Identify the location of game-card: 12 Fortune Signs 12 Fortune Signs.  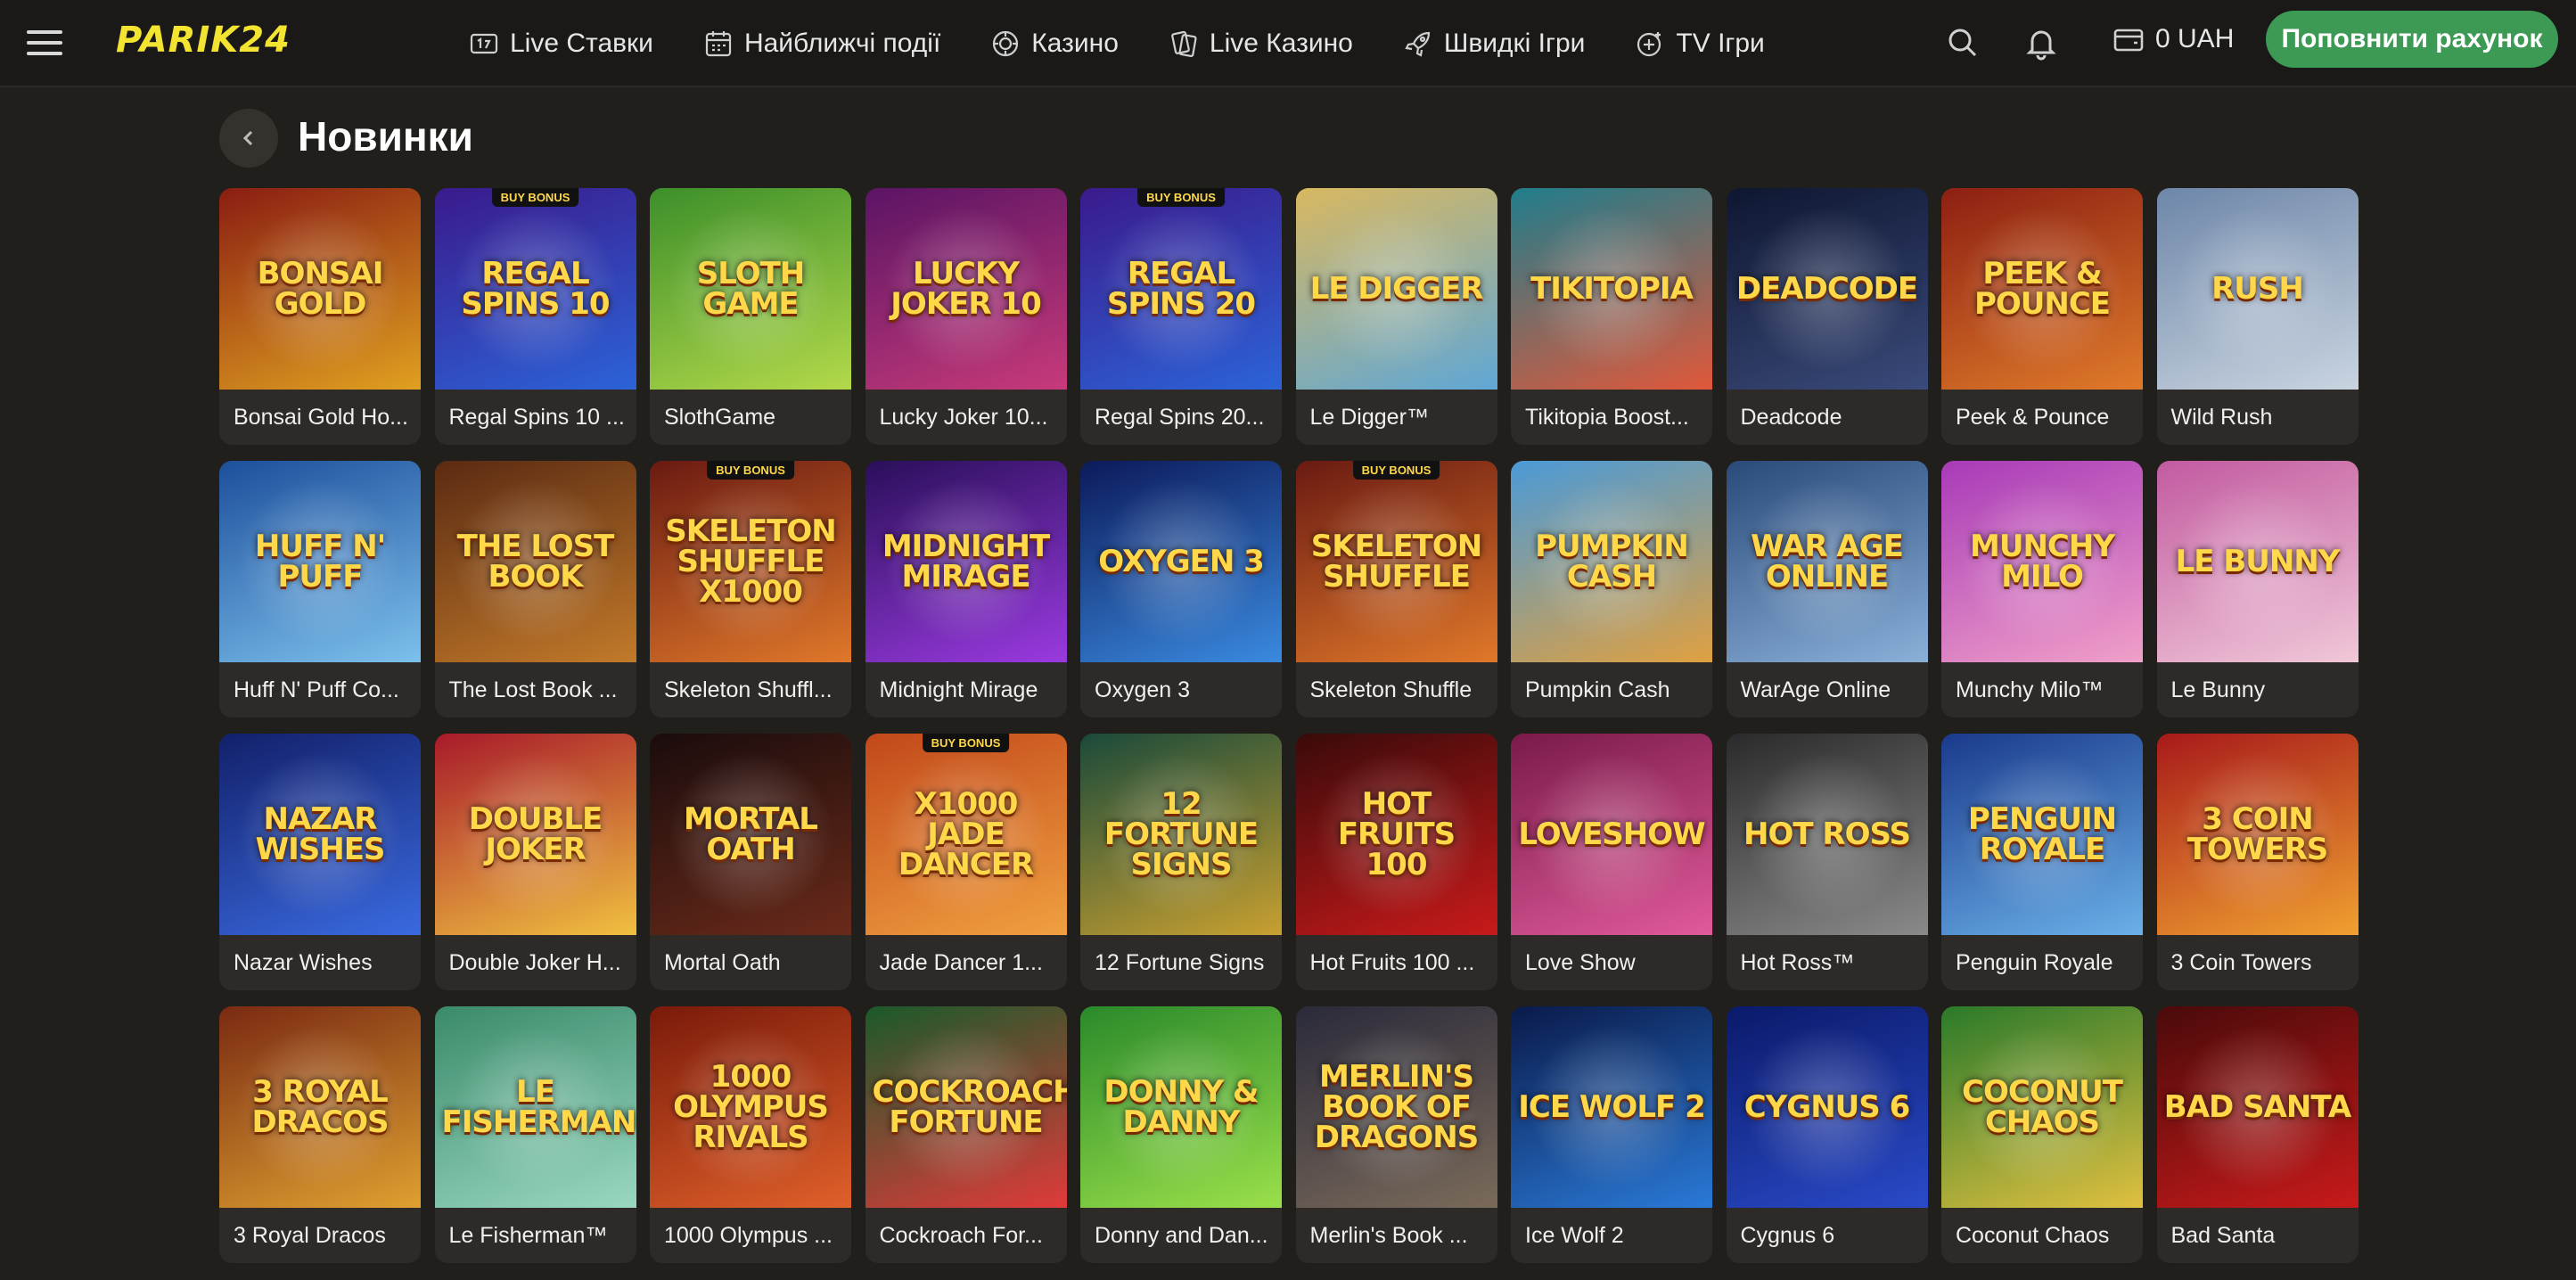
(1181, 862).